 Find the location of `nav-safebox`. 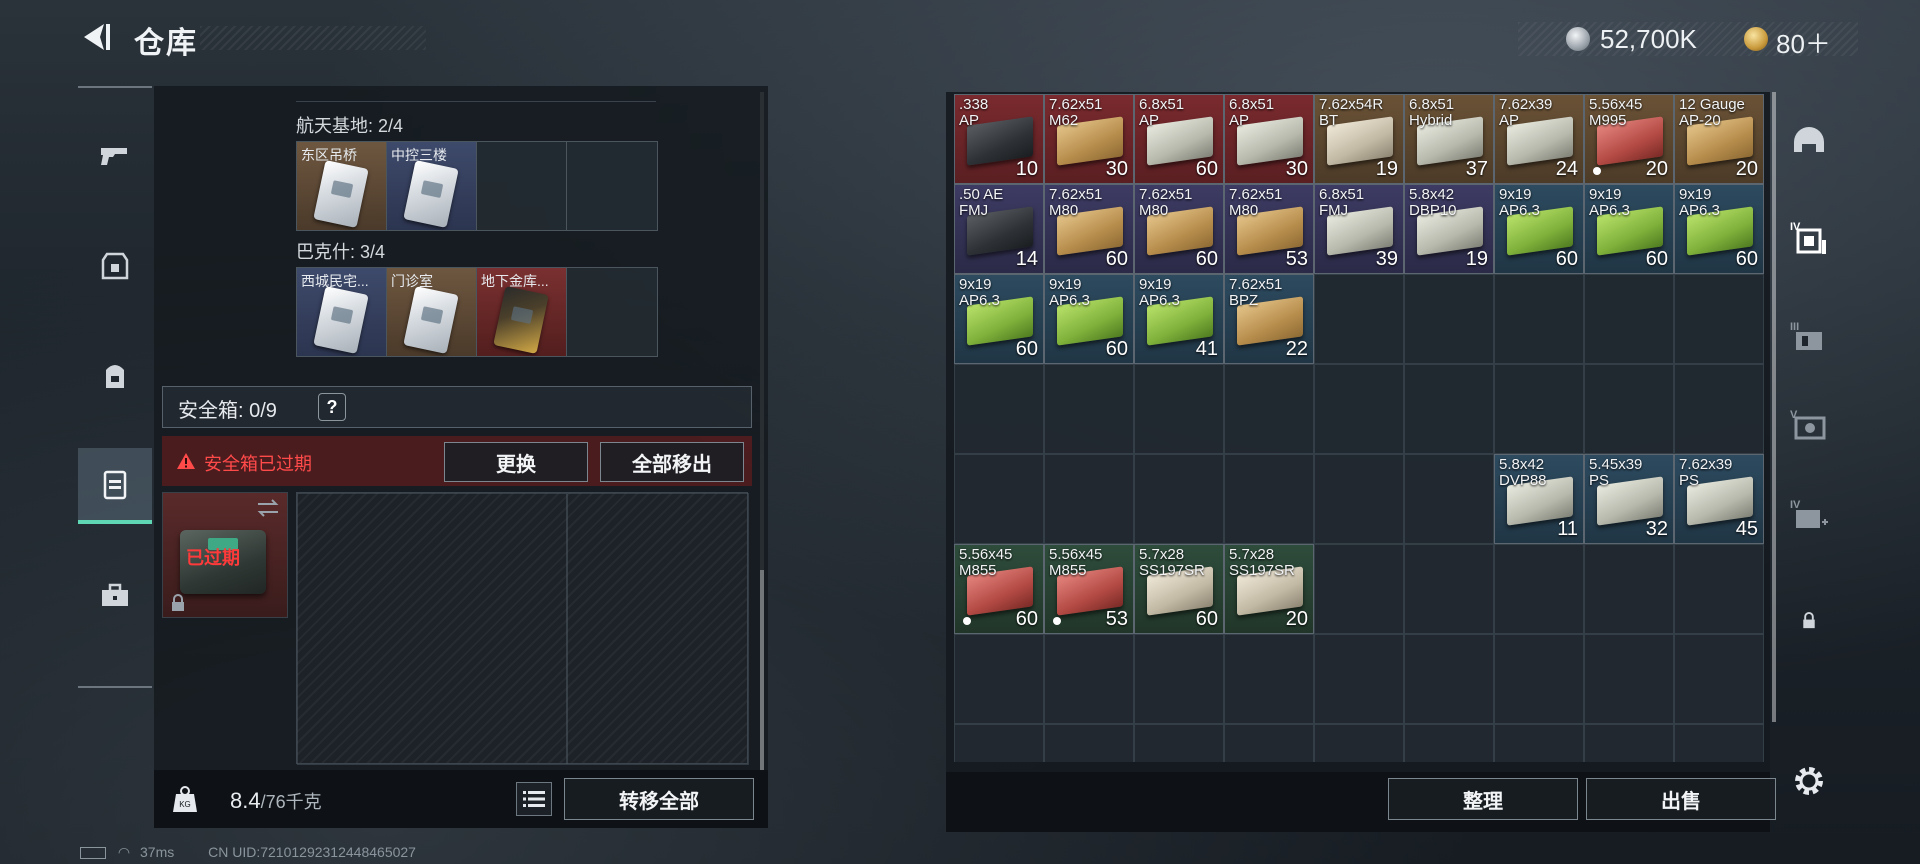

nav-safebox is located at coordinates (115, 486).